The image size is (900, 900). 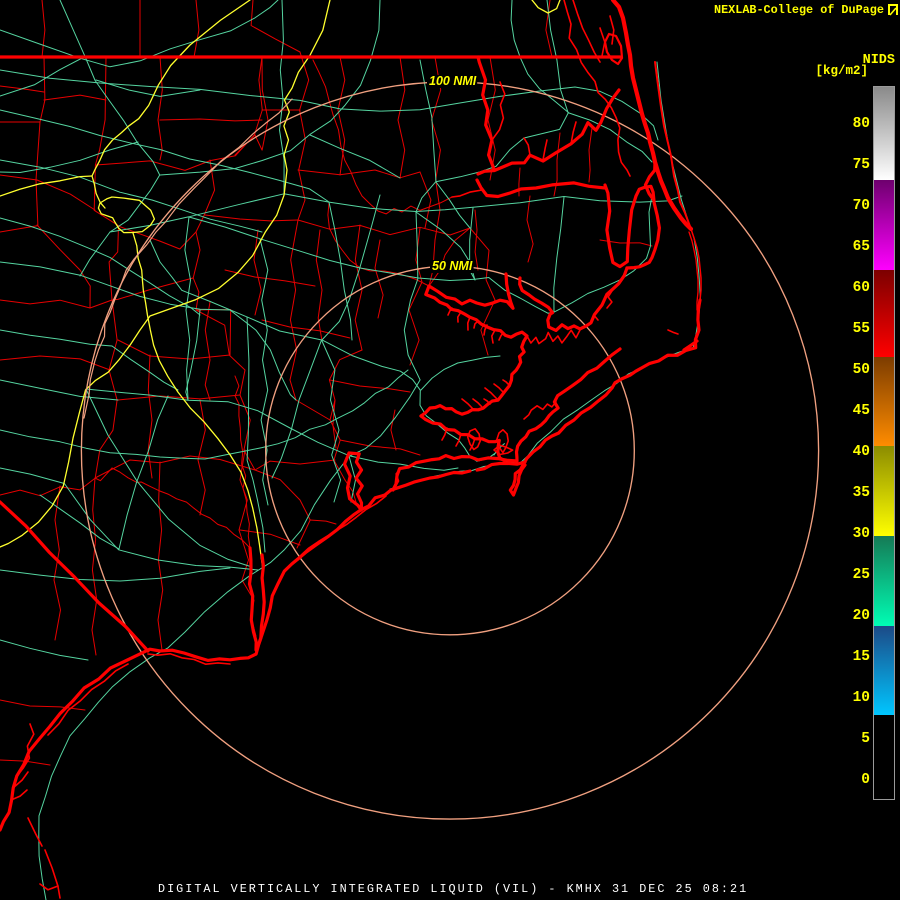 I want to click on svg-text: 50 NMI, so click(x=452, y=266).